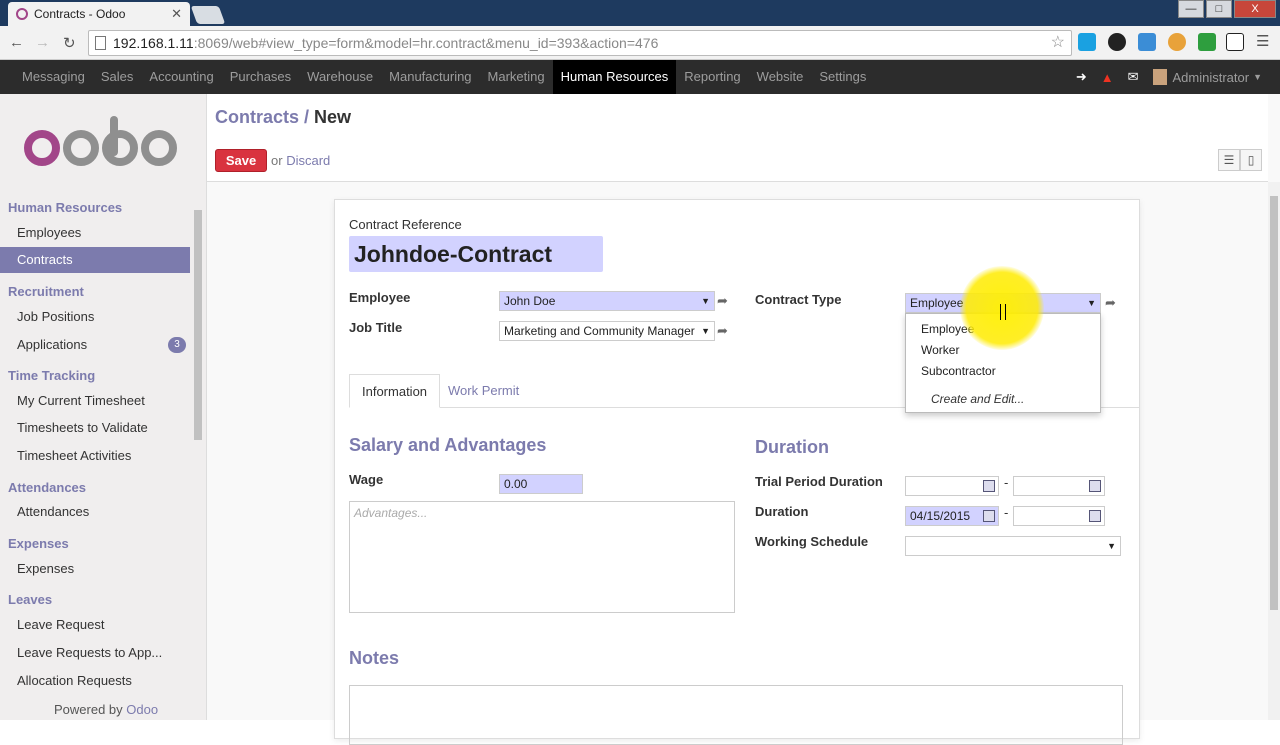 The image size is (1280, 745). I want to click on notes-extension-icon, so click(1235, 42).